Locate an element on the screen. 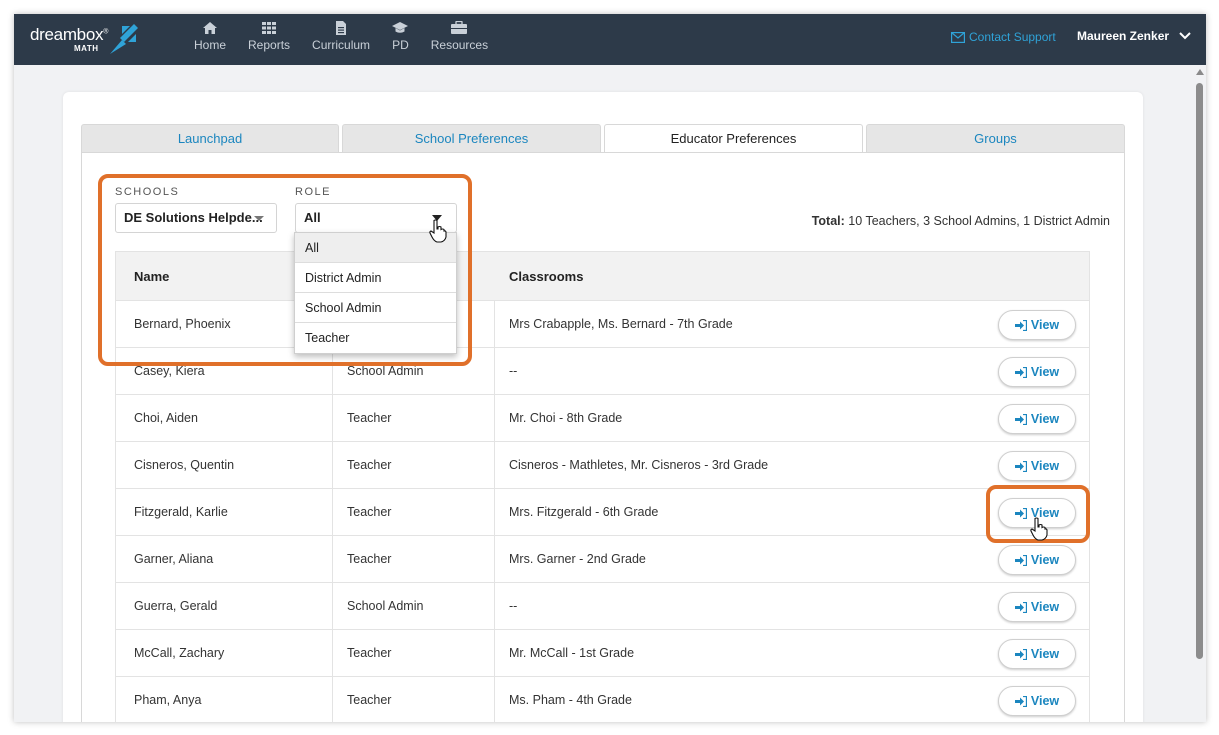 The height and width of the screenshot is (735, 1219). envelope-icon is located at coordinates (958, 37).